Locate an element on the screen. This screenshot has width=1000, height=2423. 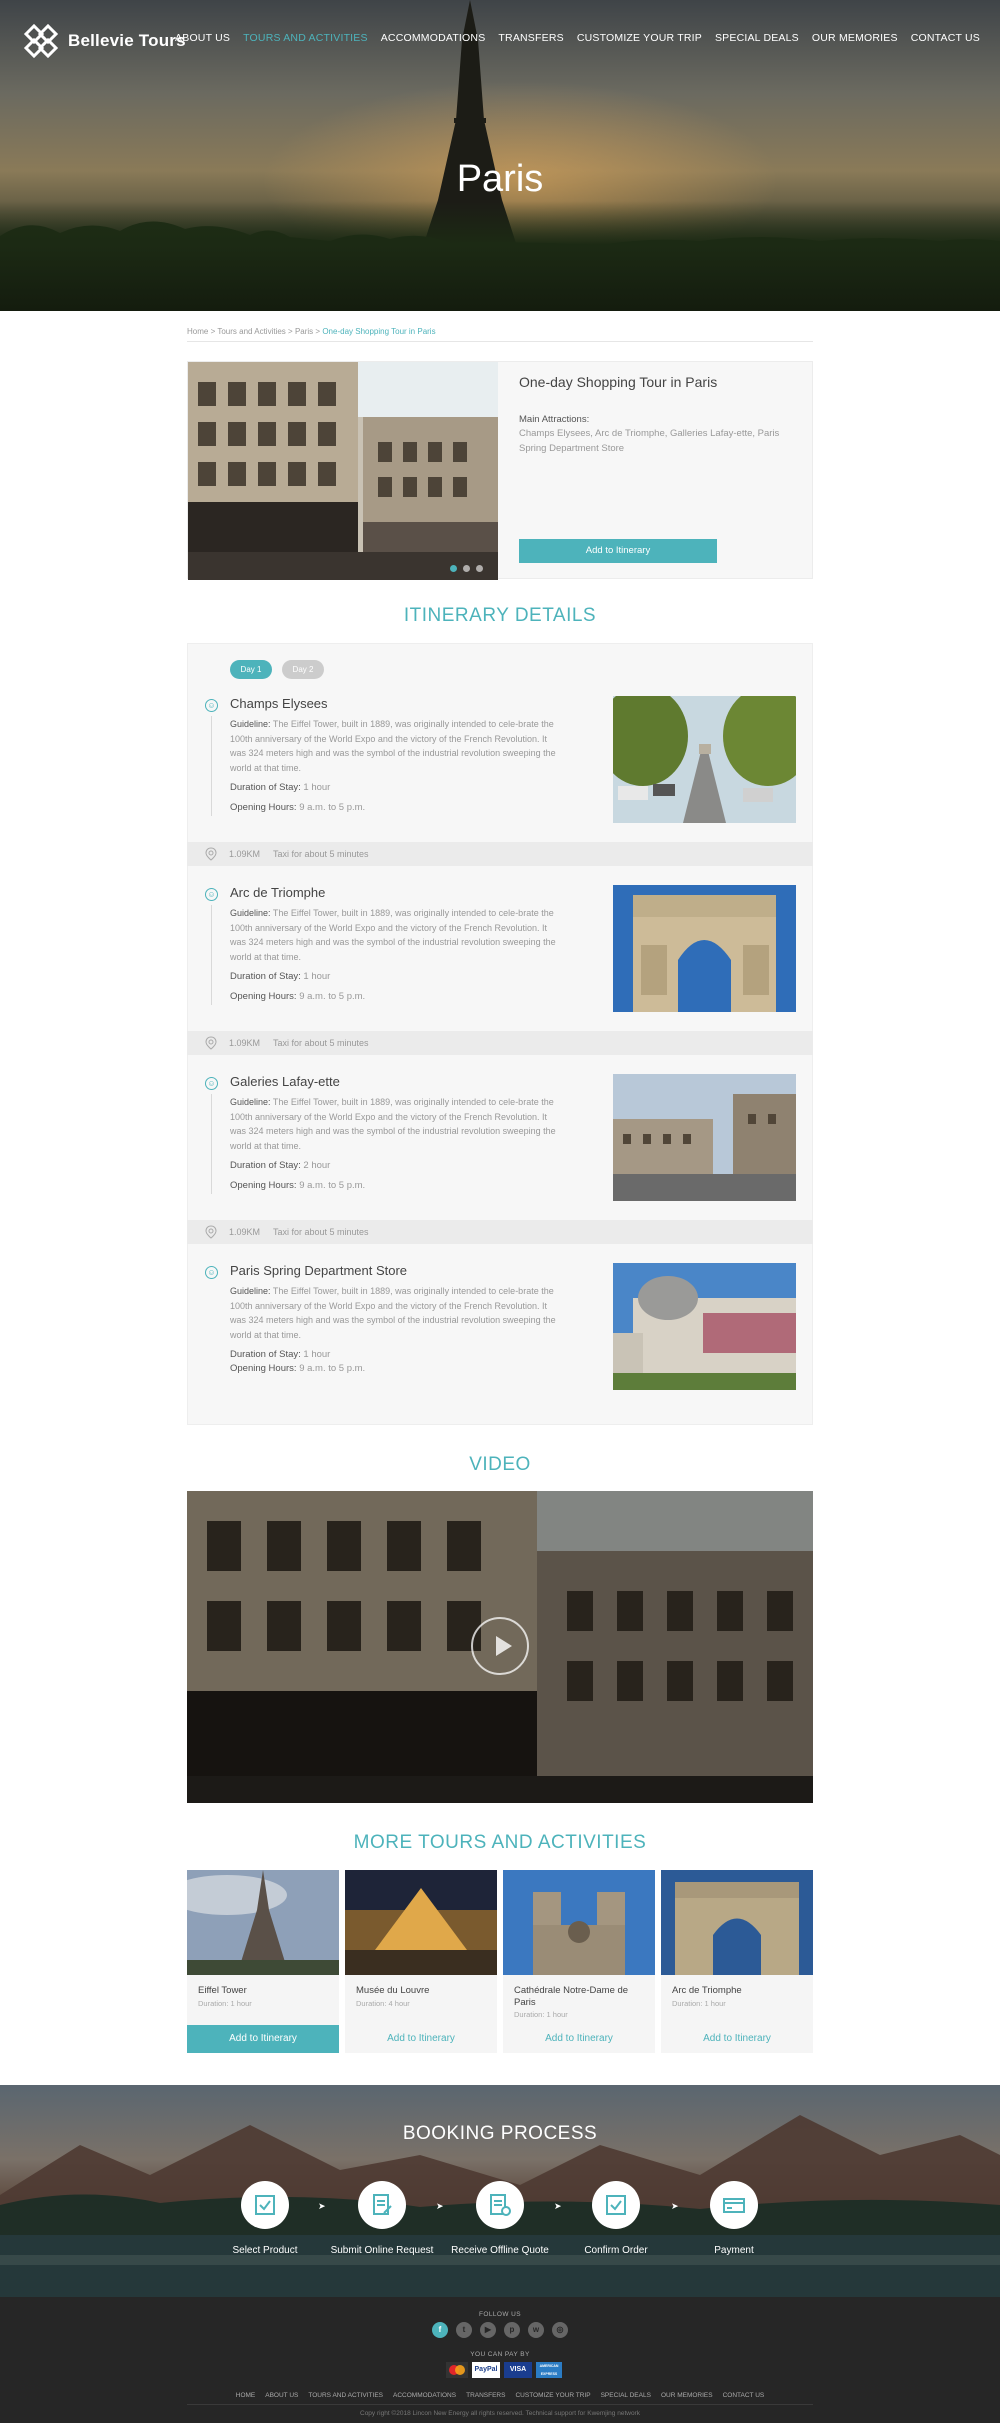
timeline-line is located at coordinates (211, 1144).